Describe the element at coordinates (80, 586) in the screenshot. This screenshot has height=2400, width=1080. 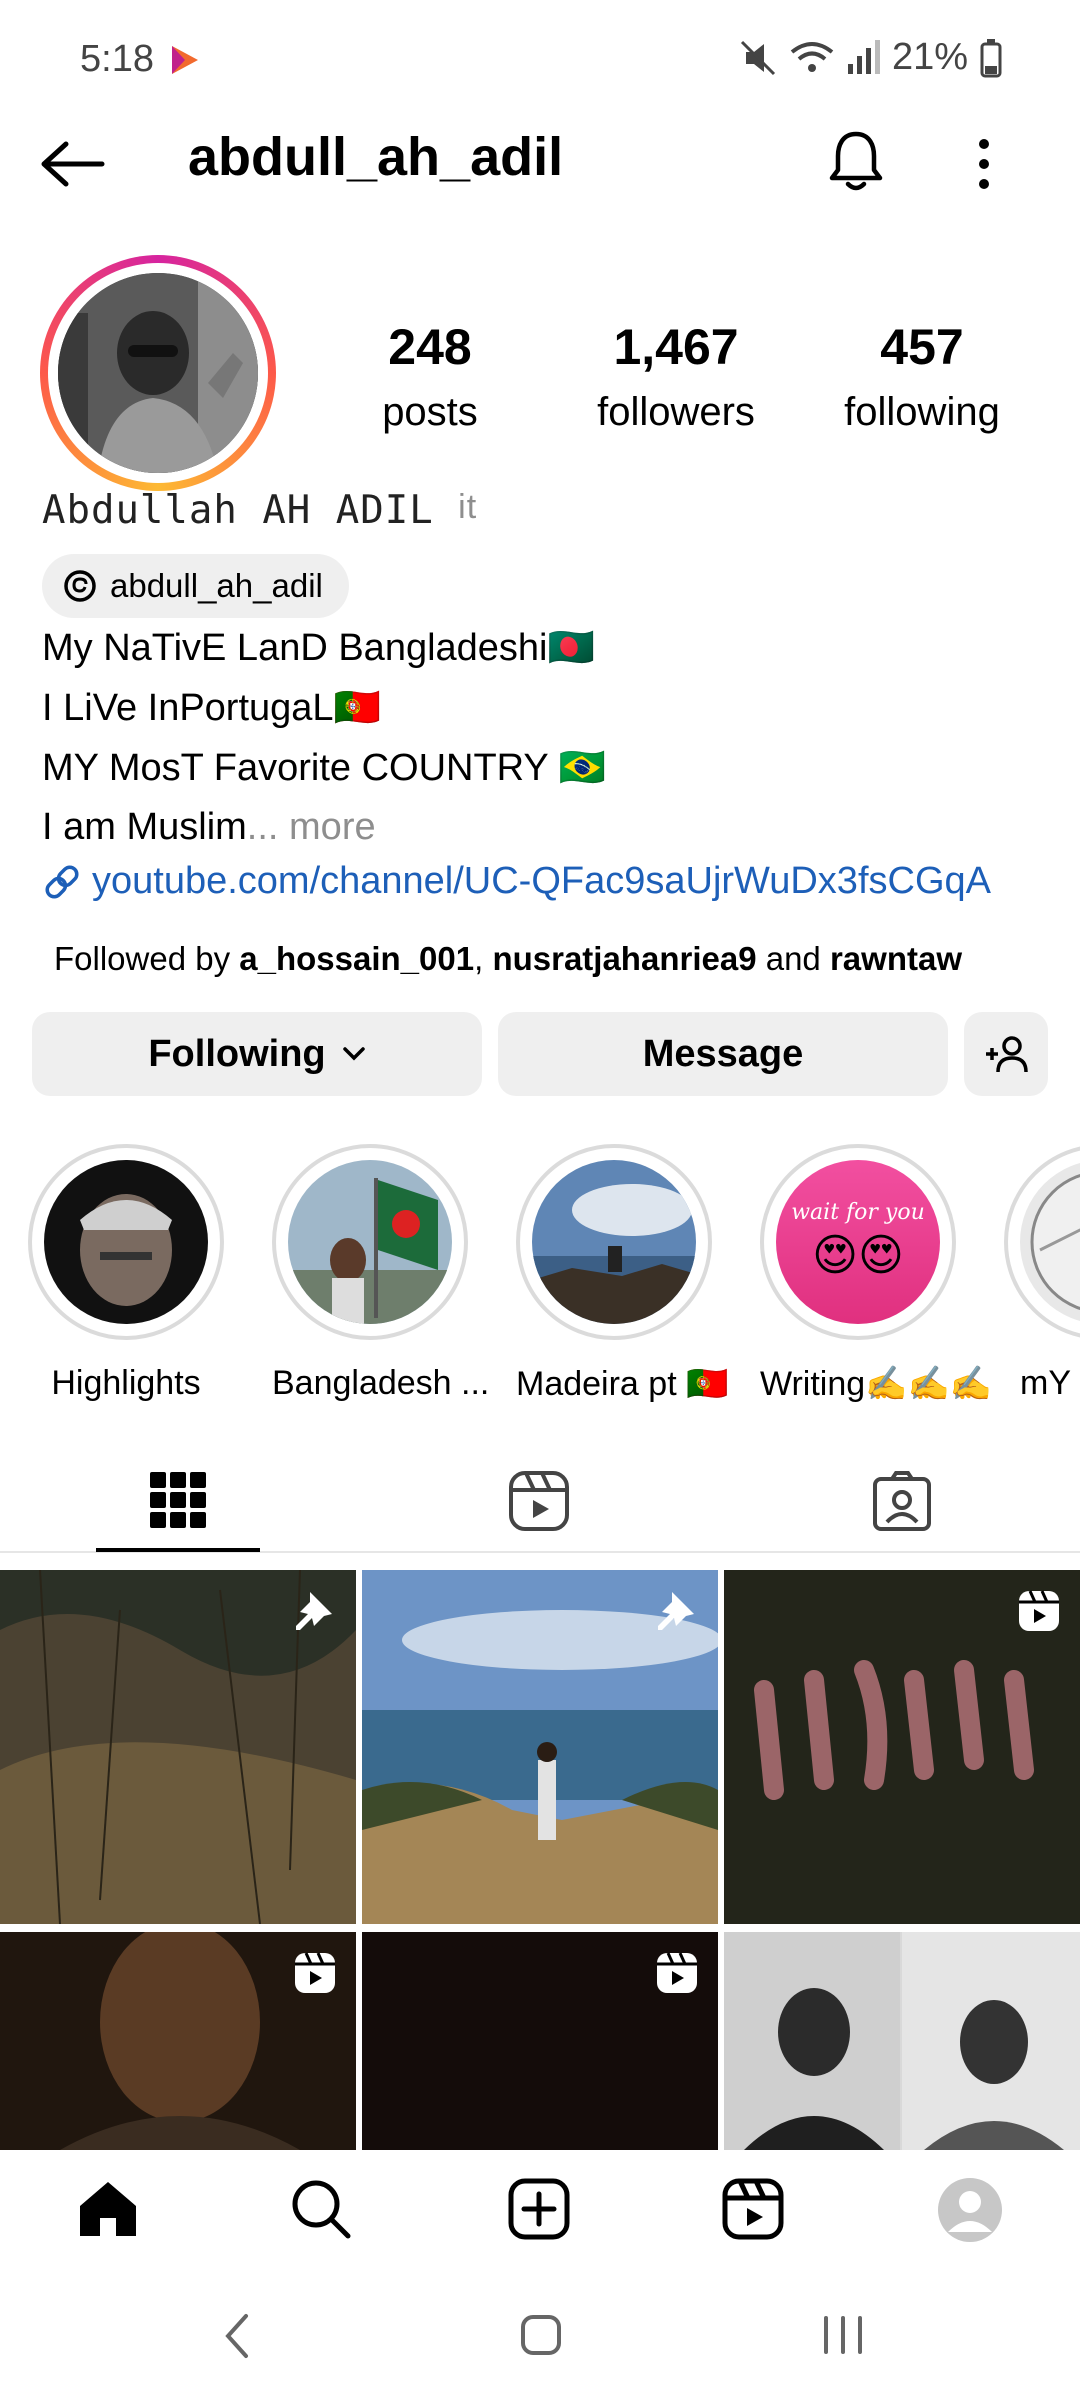
I see `threads-icon` at that location.